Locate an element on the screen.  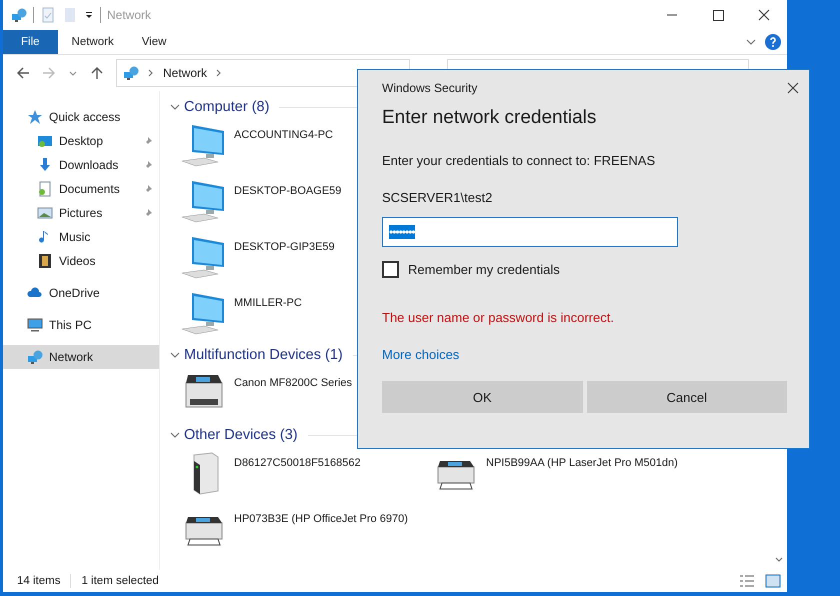
dialog-button: OK is located at coordinates (482, 397).